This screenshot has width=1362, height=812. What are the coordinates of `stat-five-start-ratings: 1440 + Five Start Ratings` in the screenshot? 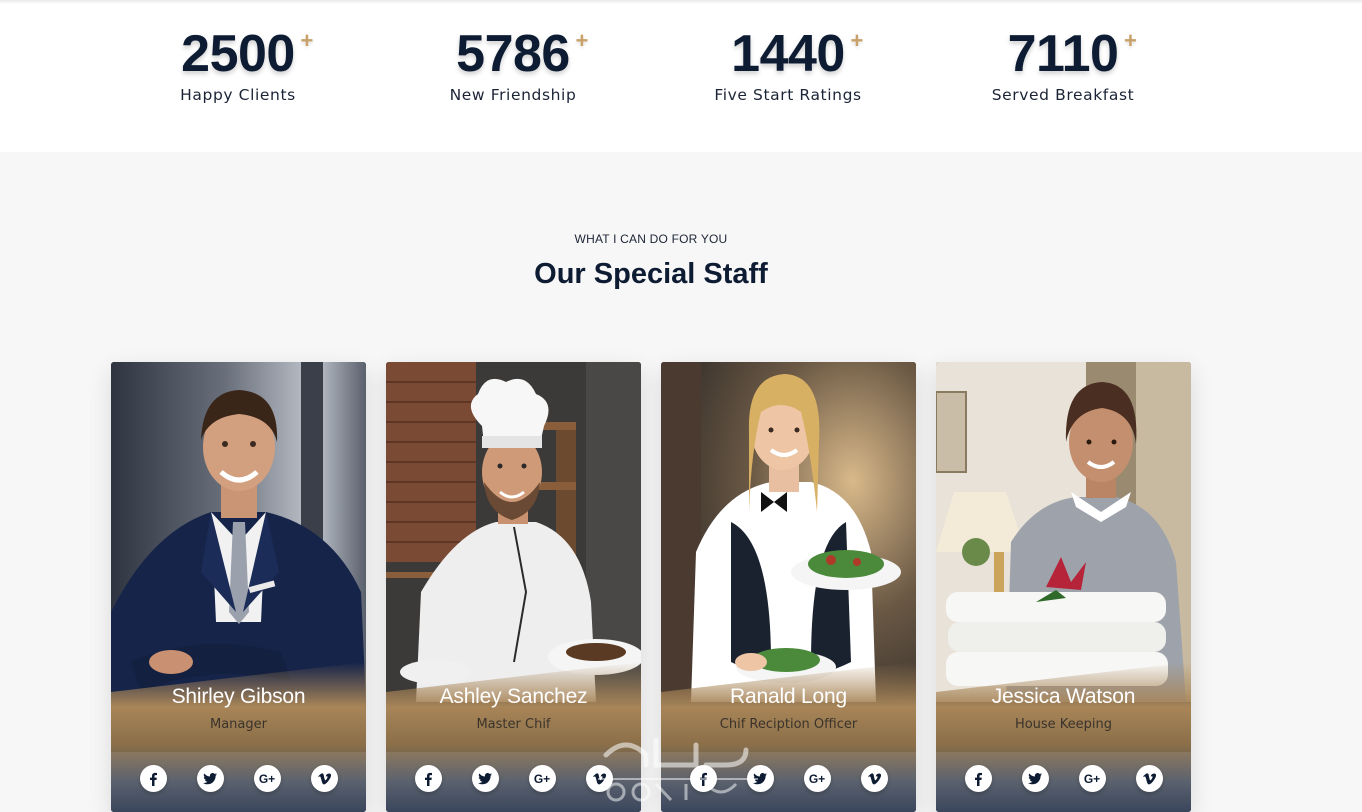 It's located at (788, 64).